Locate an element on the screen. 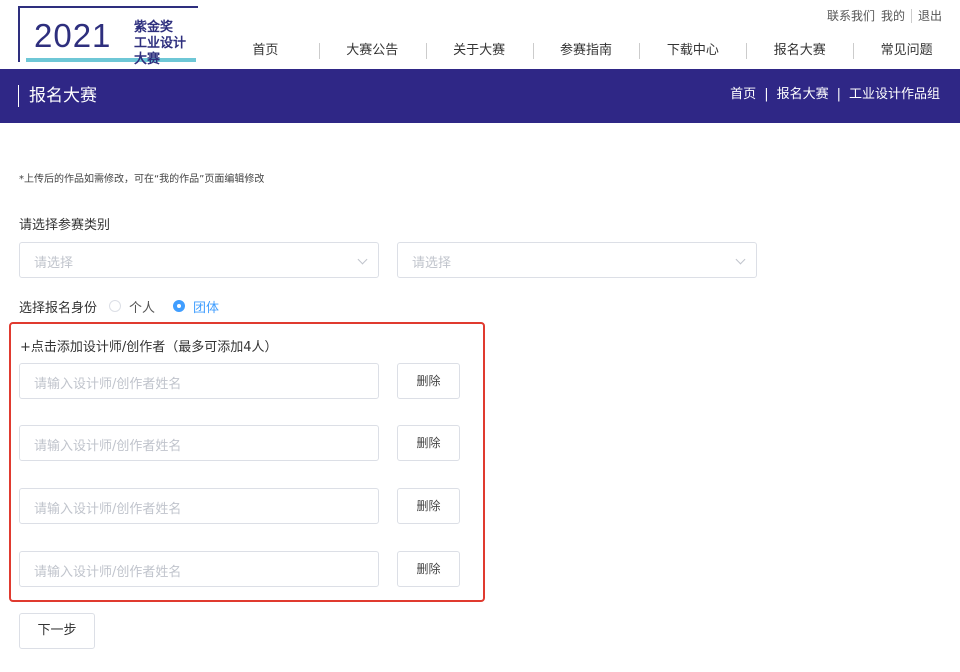 Image resolution: width=960 pixels, height=672 pixels. designer-name-input-4: 请输入设计师/创作者姓名 is located at coordinates (199, 569).